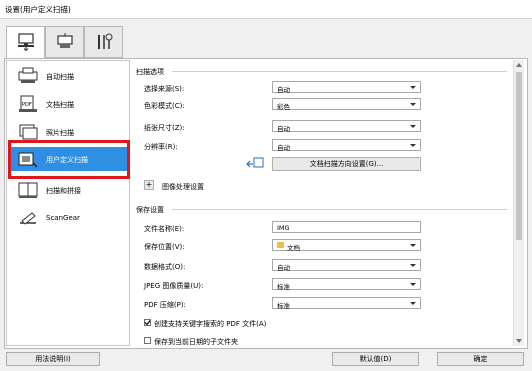 Image resolution: width=532 pixels, height=371 pixels. I want to click on document-scan-icon: PDF, so click(28, 103).